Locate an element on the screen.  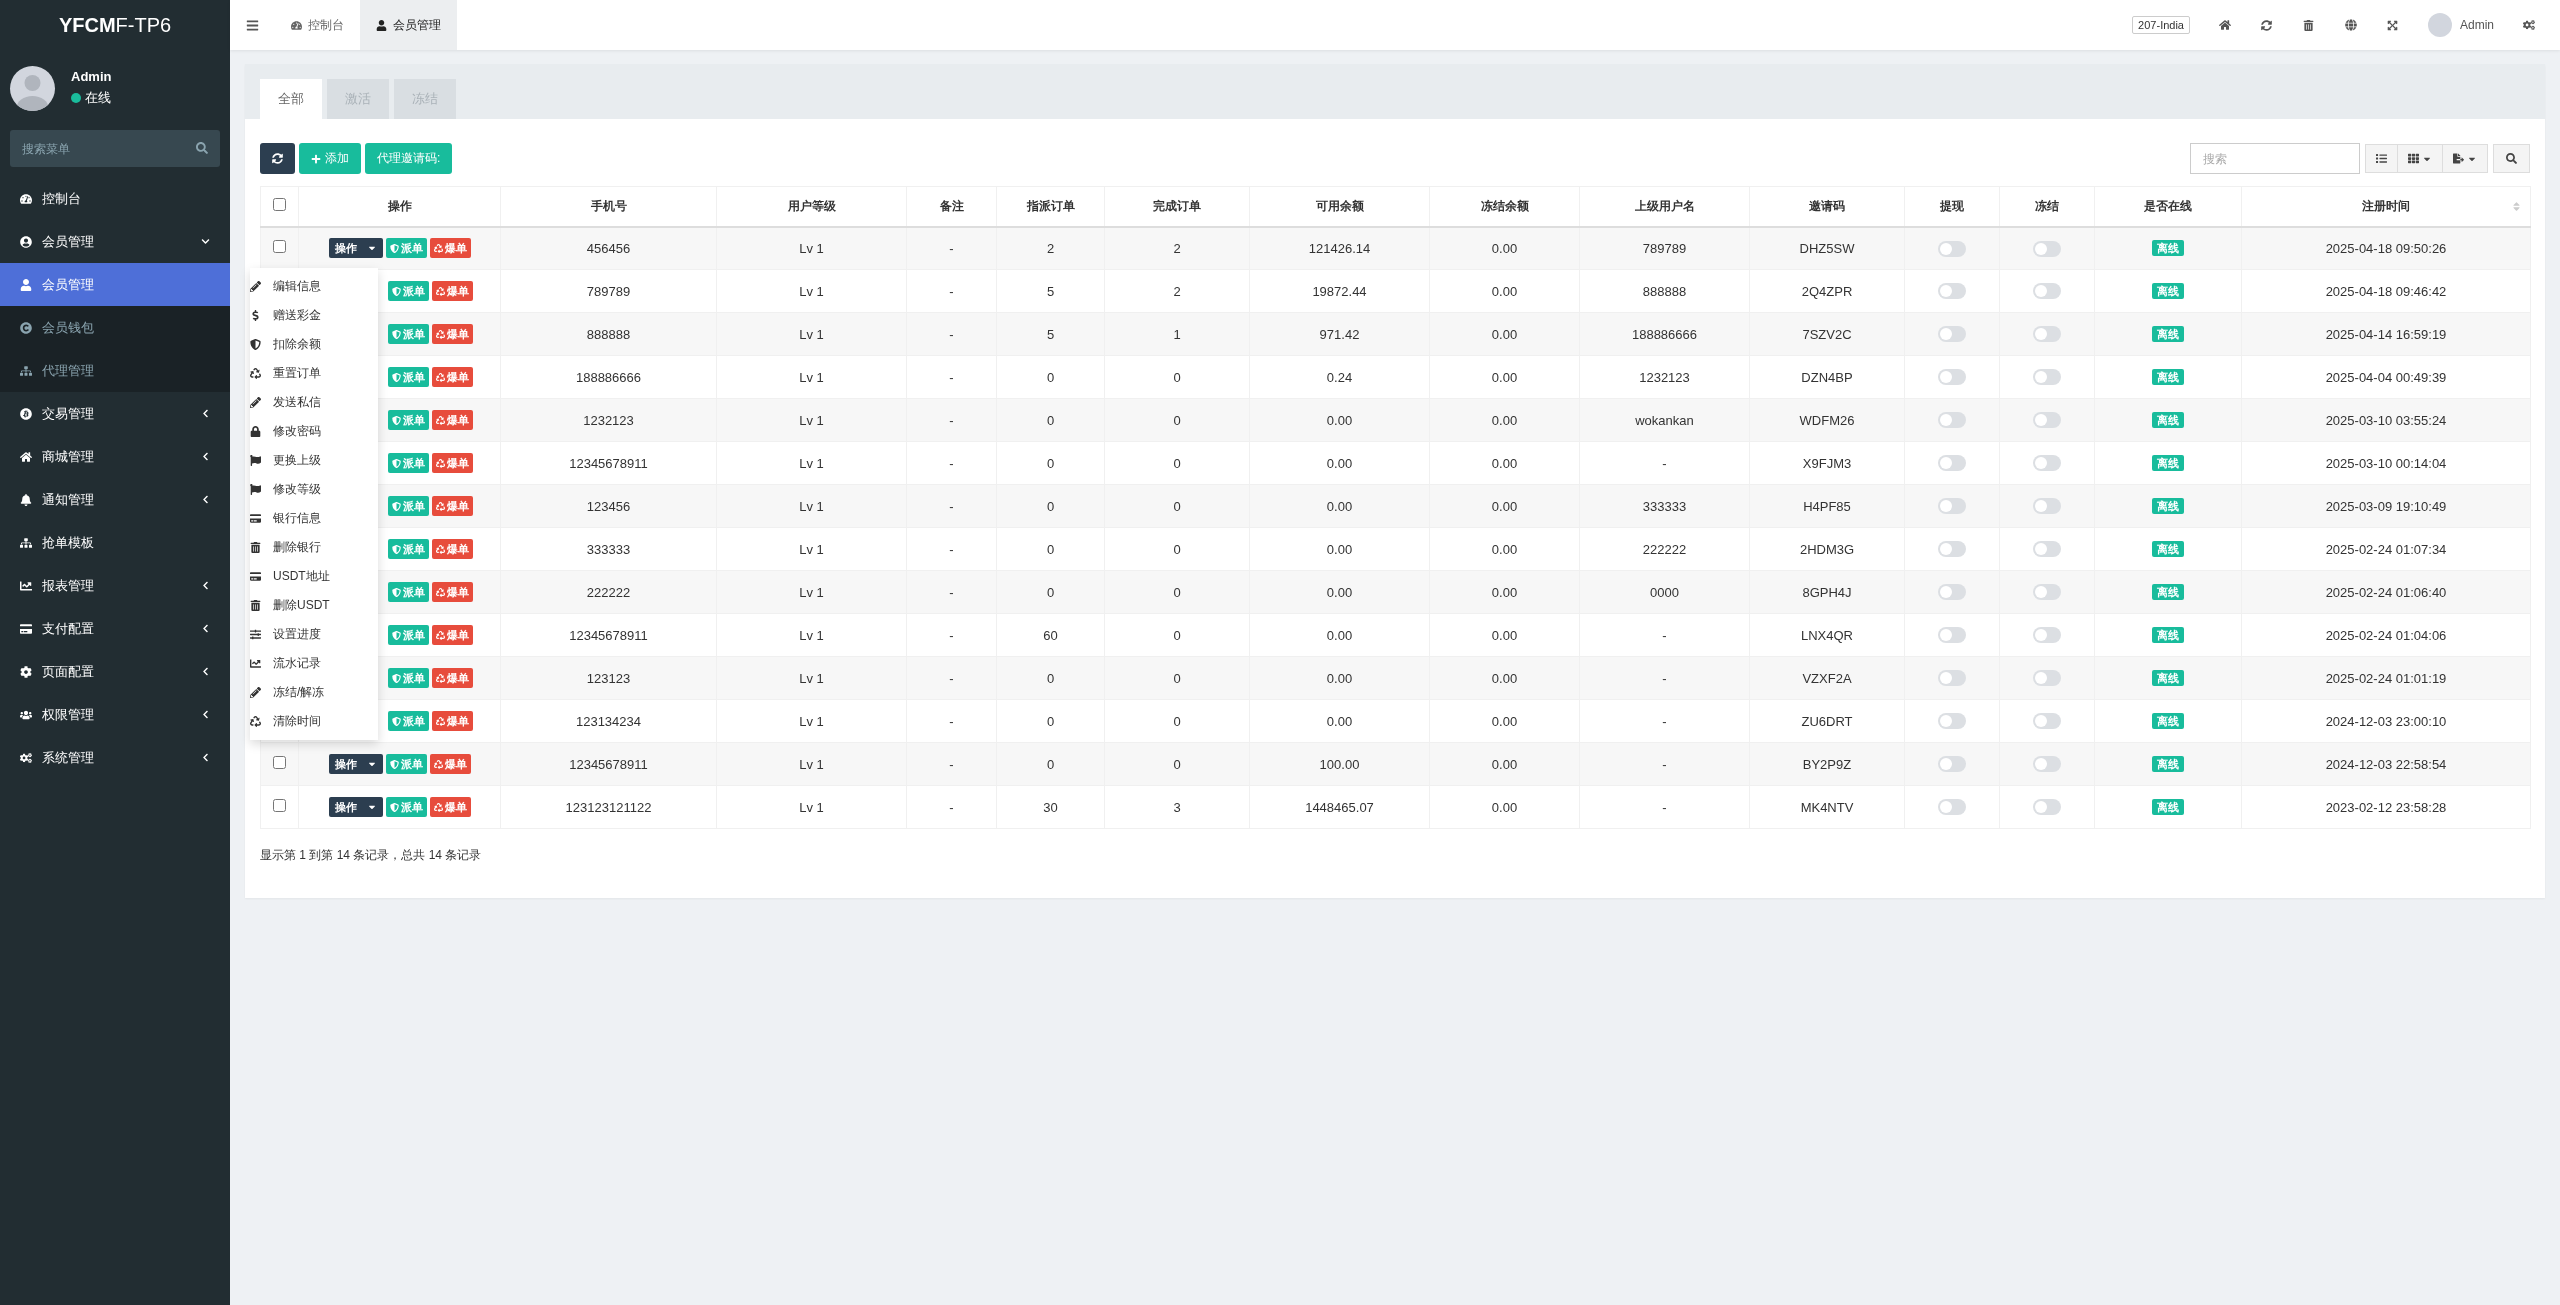
sidebar-item: 抢单模板 is located at coordinates (115, 542).